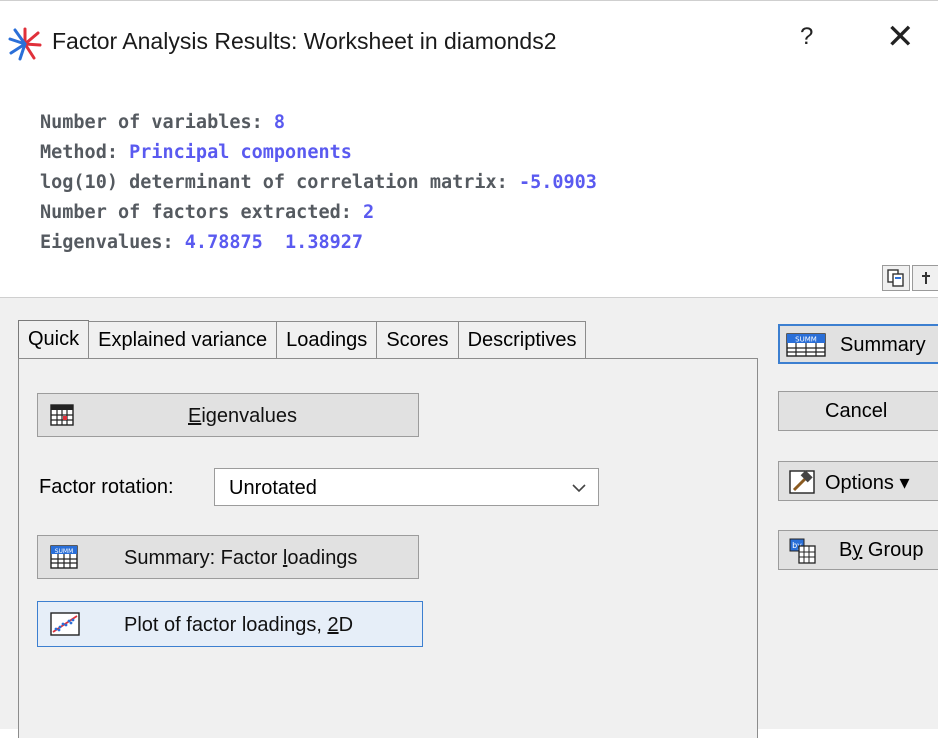 The width and height of the screenshot is (938, 738). I want to click on cancel-button-label: Cancel, so click(856, 411).